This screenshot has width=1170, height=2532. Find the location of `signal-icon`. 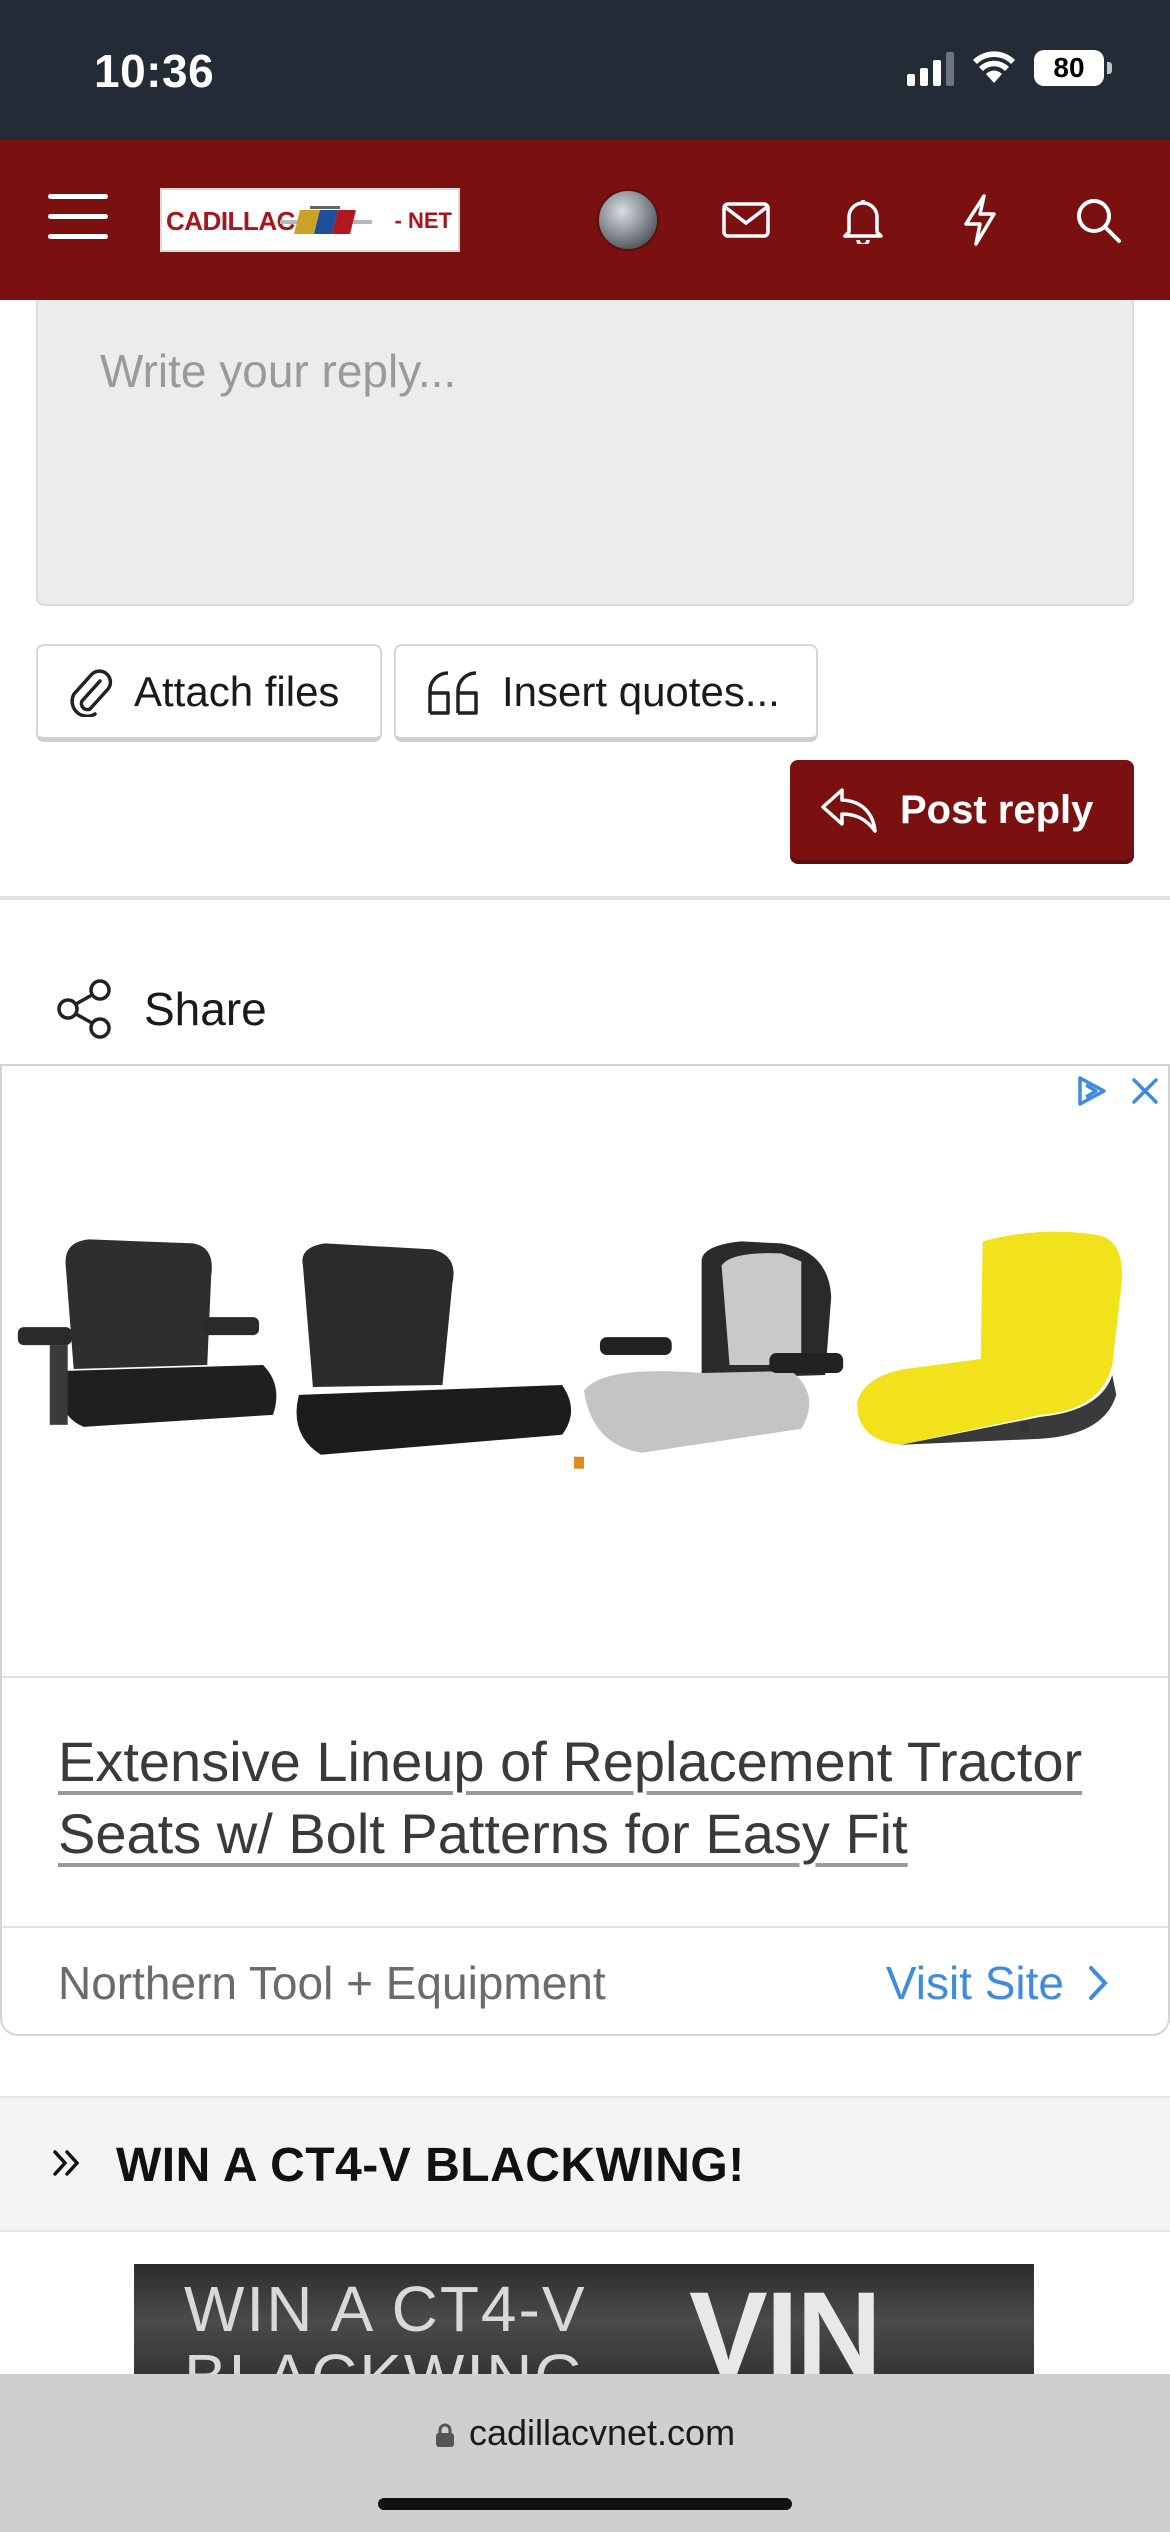

signal-icon is located at coordinates (930, 68).